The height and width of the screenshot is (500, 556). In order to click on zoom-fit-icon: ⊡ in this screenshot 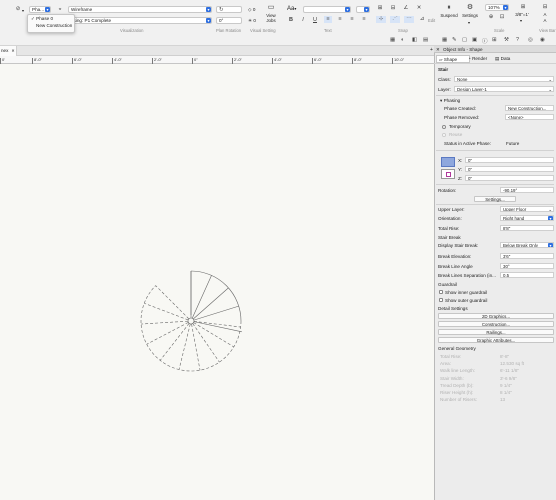, I will do `click(502, 17)`.